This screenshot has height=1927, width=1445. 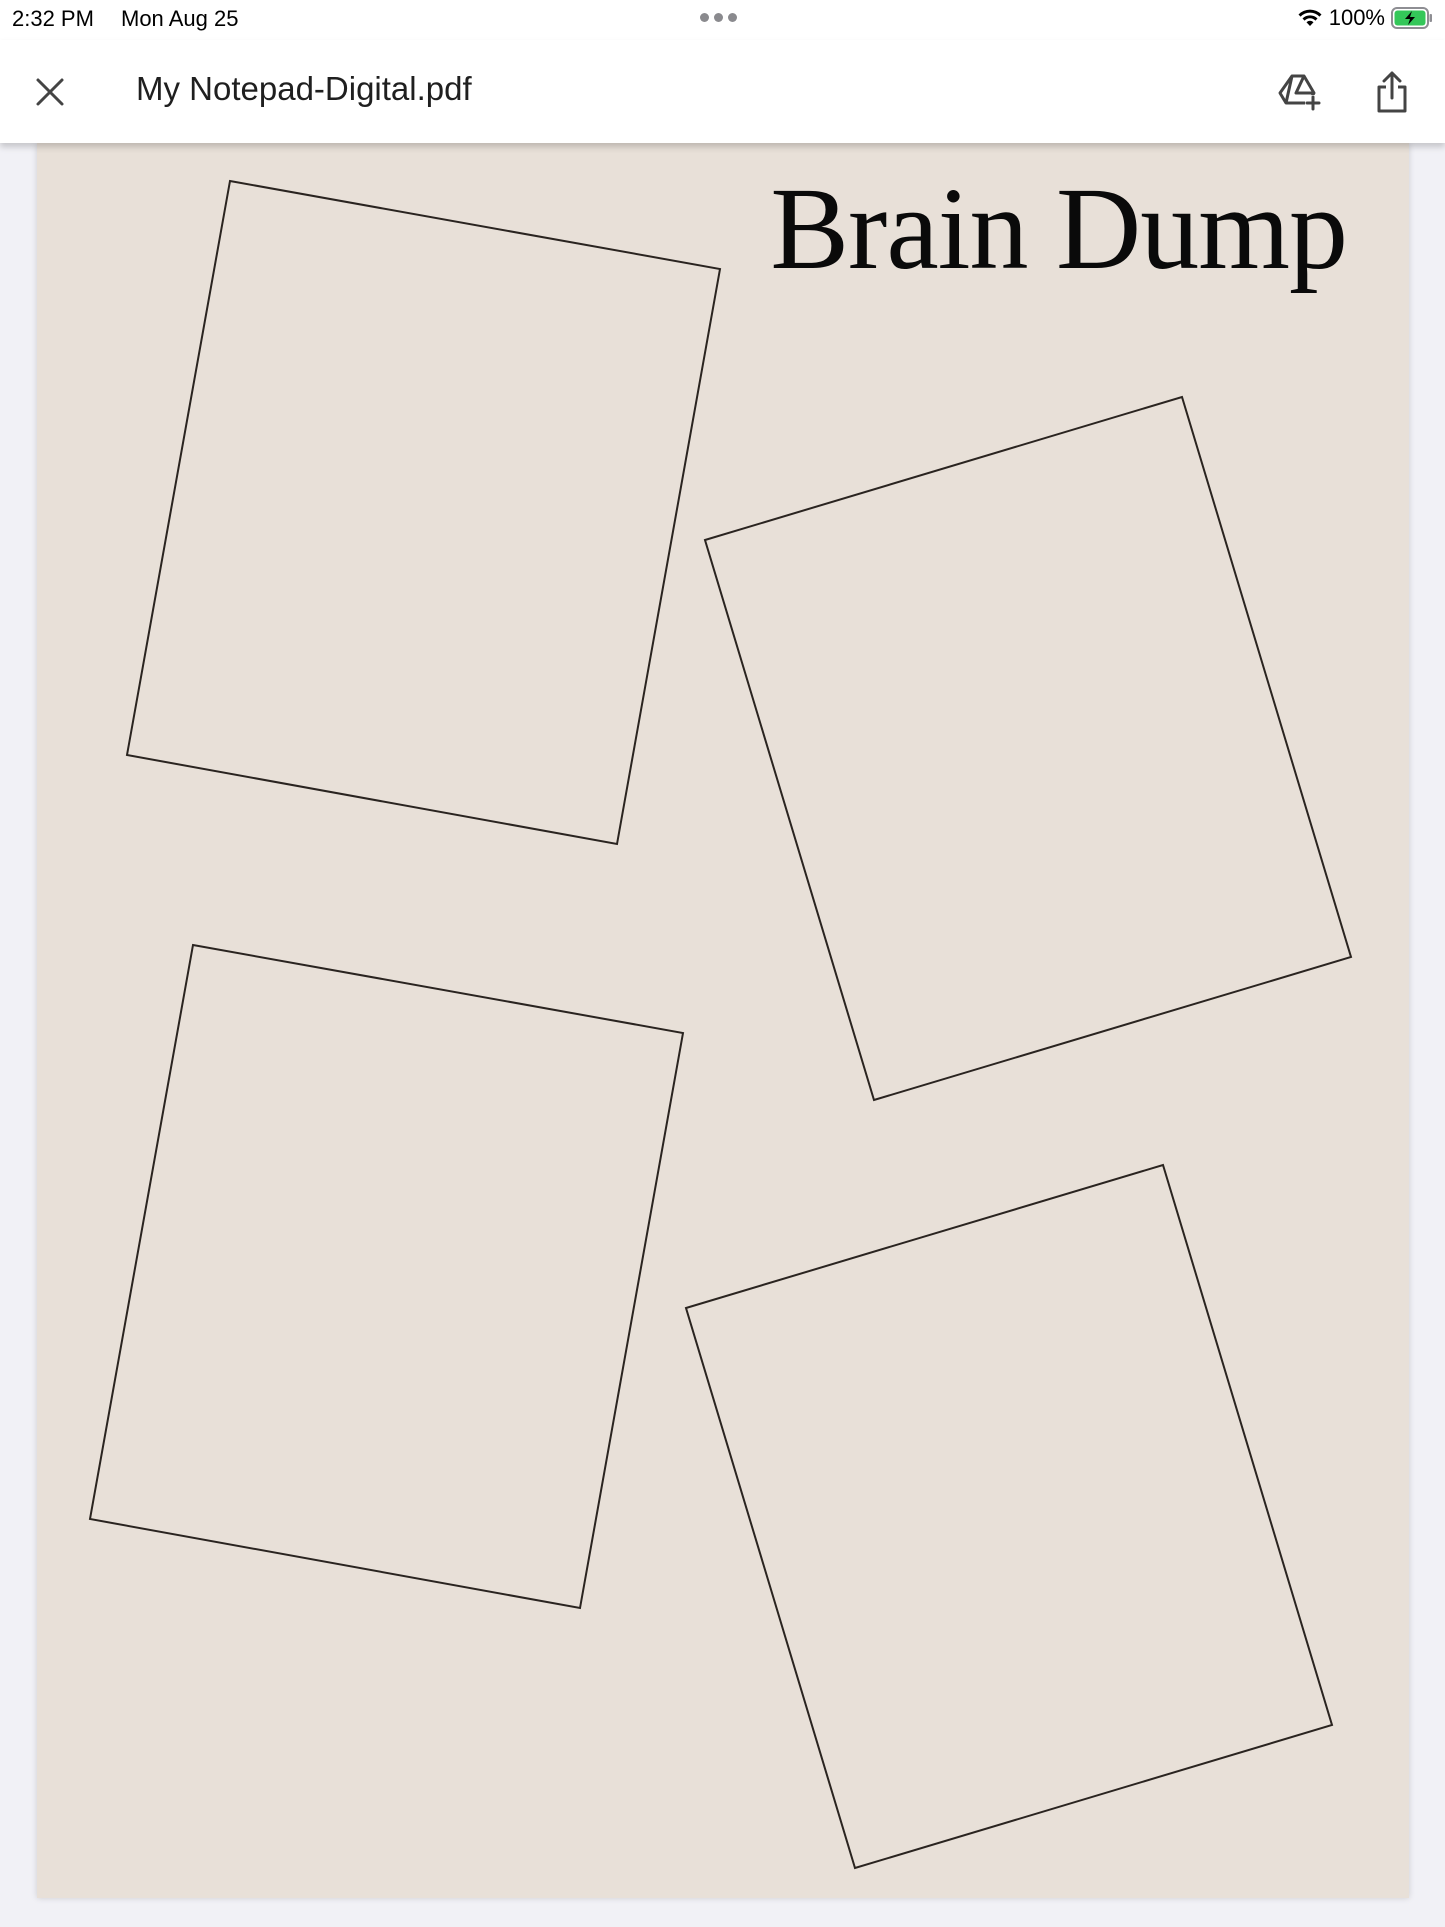 What do you see at coordinates (423, 512) in the screenshot?
I see `note-frame-top-left` at bounding box center [423, 512].